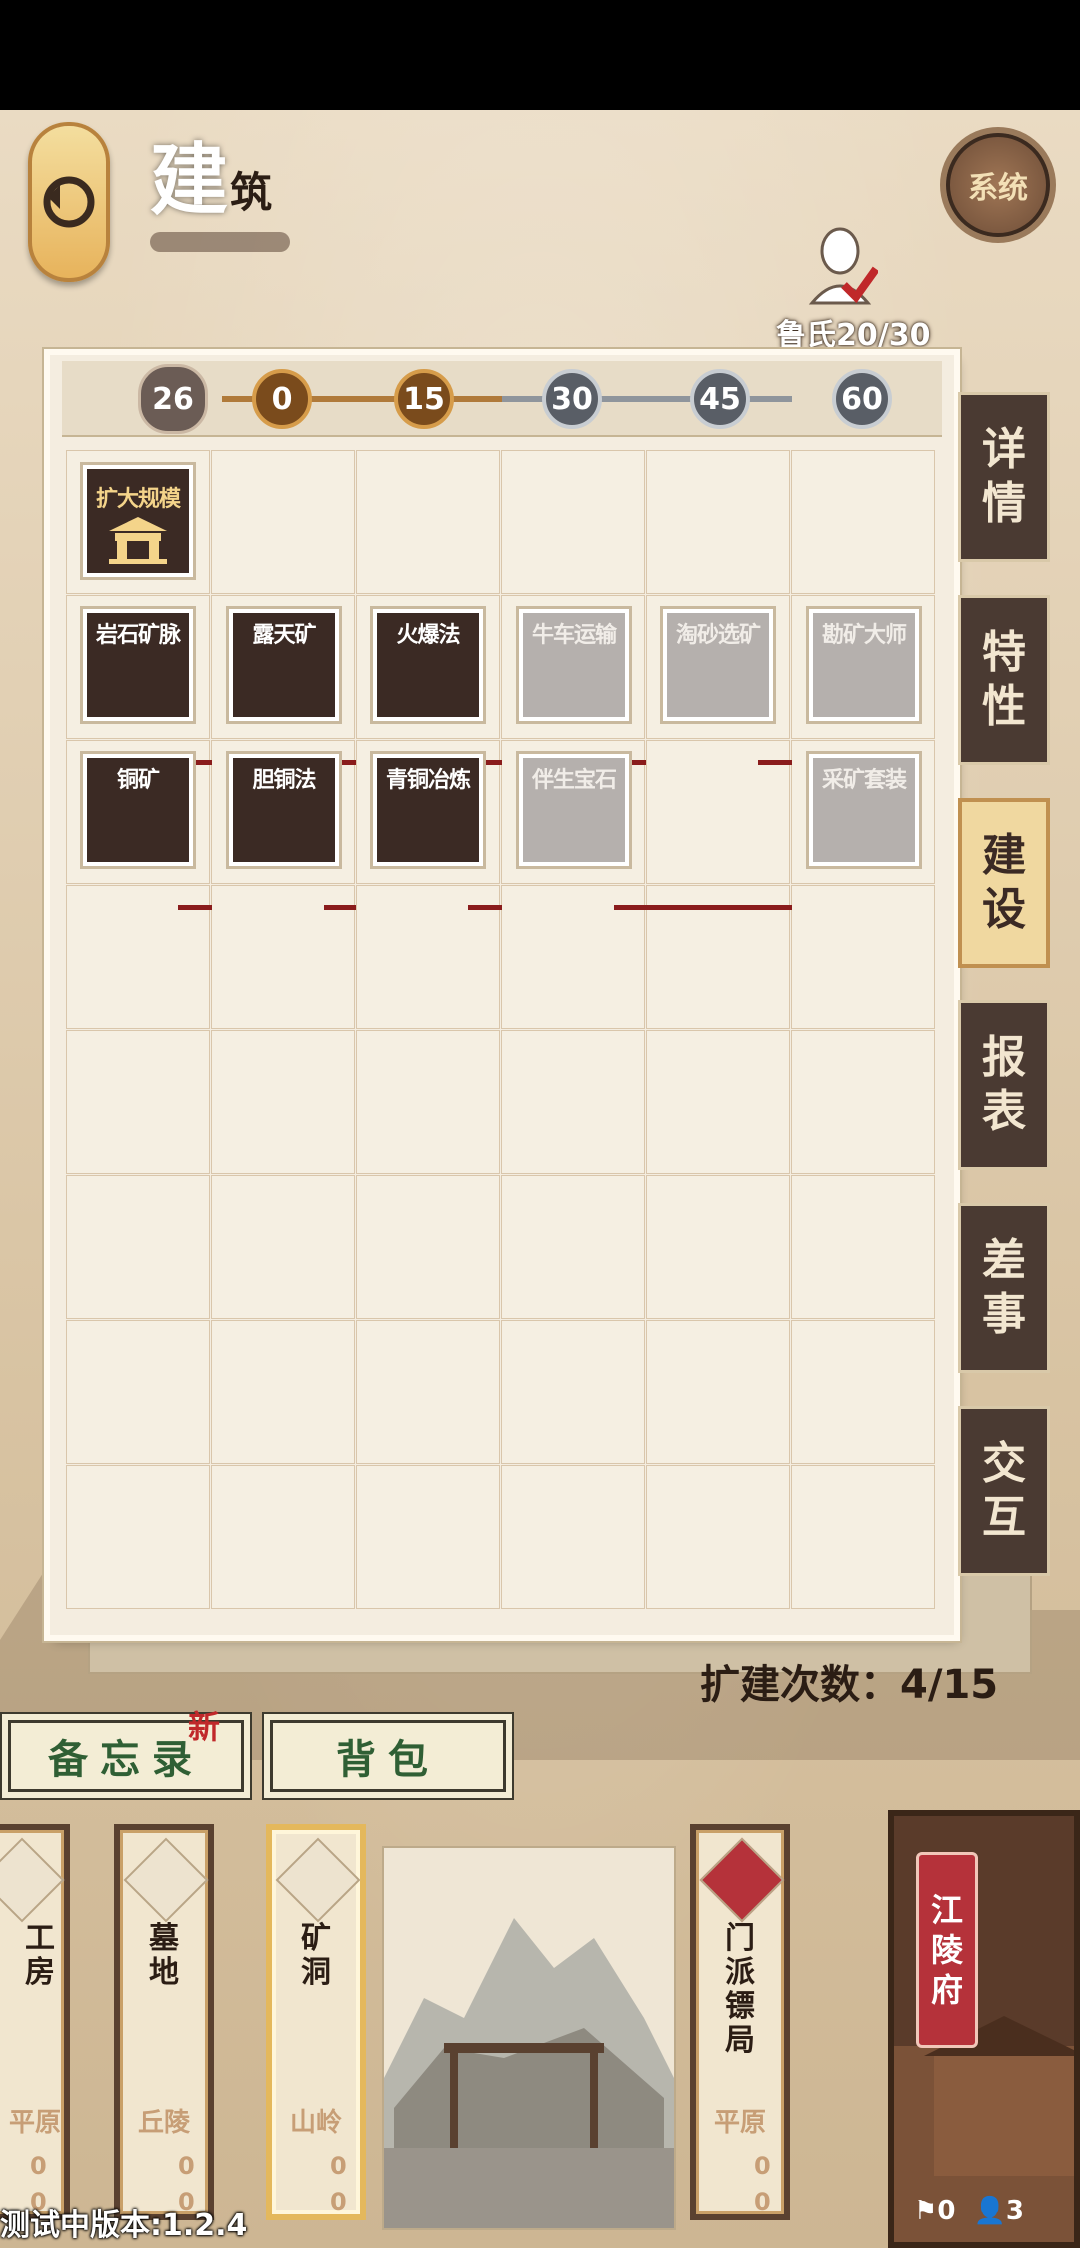 The height and width of the screenshot is (2248, 1080). What do you see at coordinates (138, 665) in the screenshot?
I see `tech-card: 岩石矿脉` at bounding box center [138, 665].